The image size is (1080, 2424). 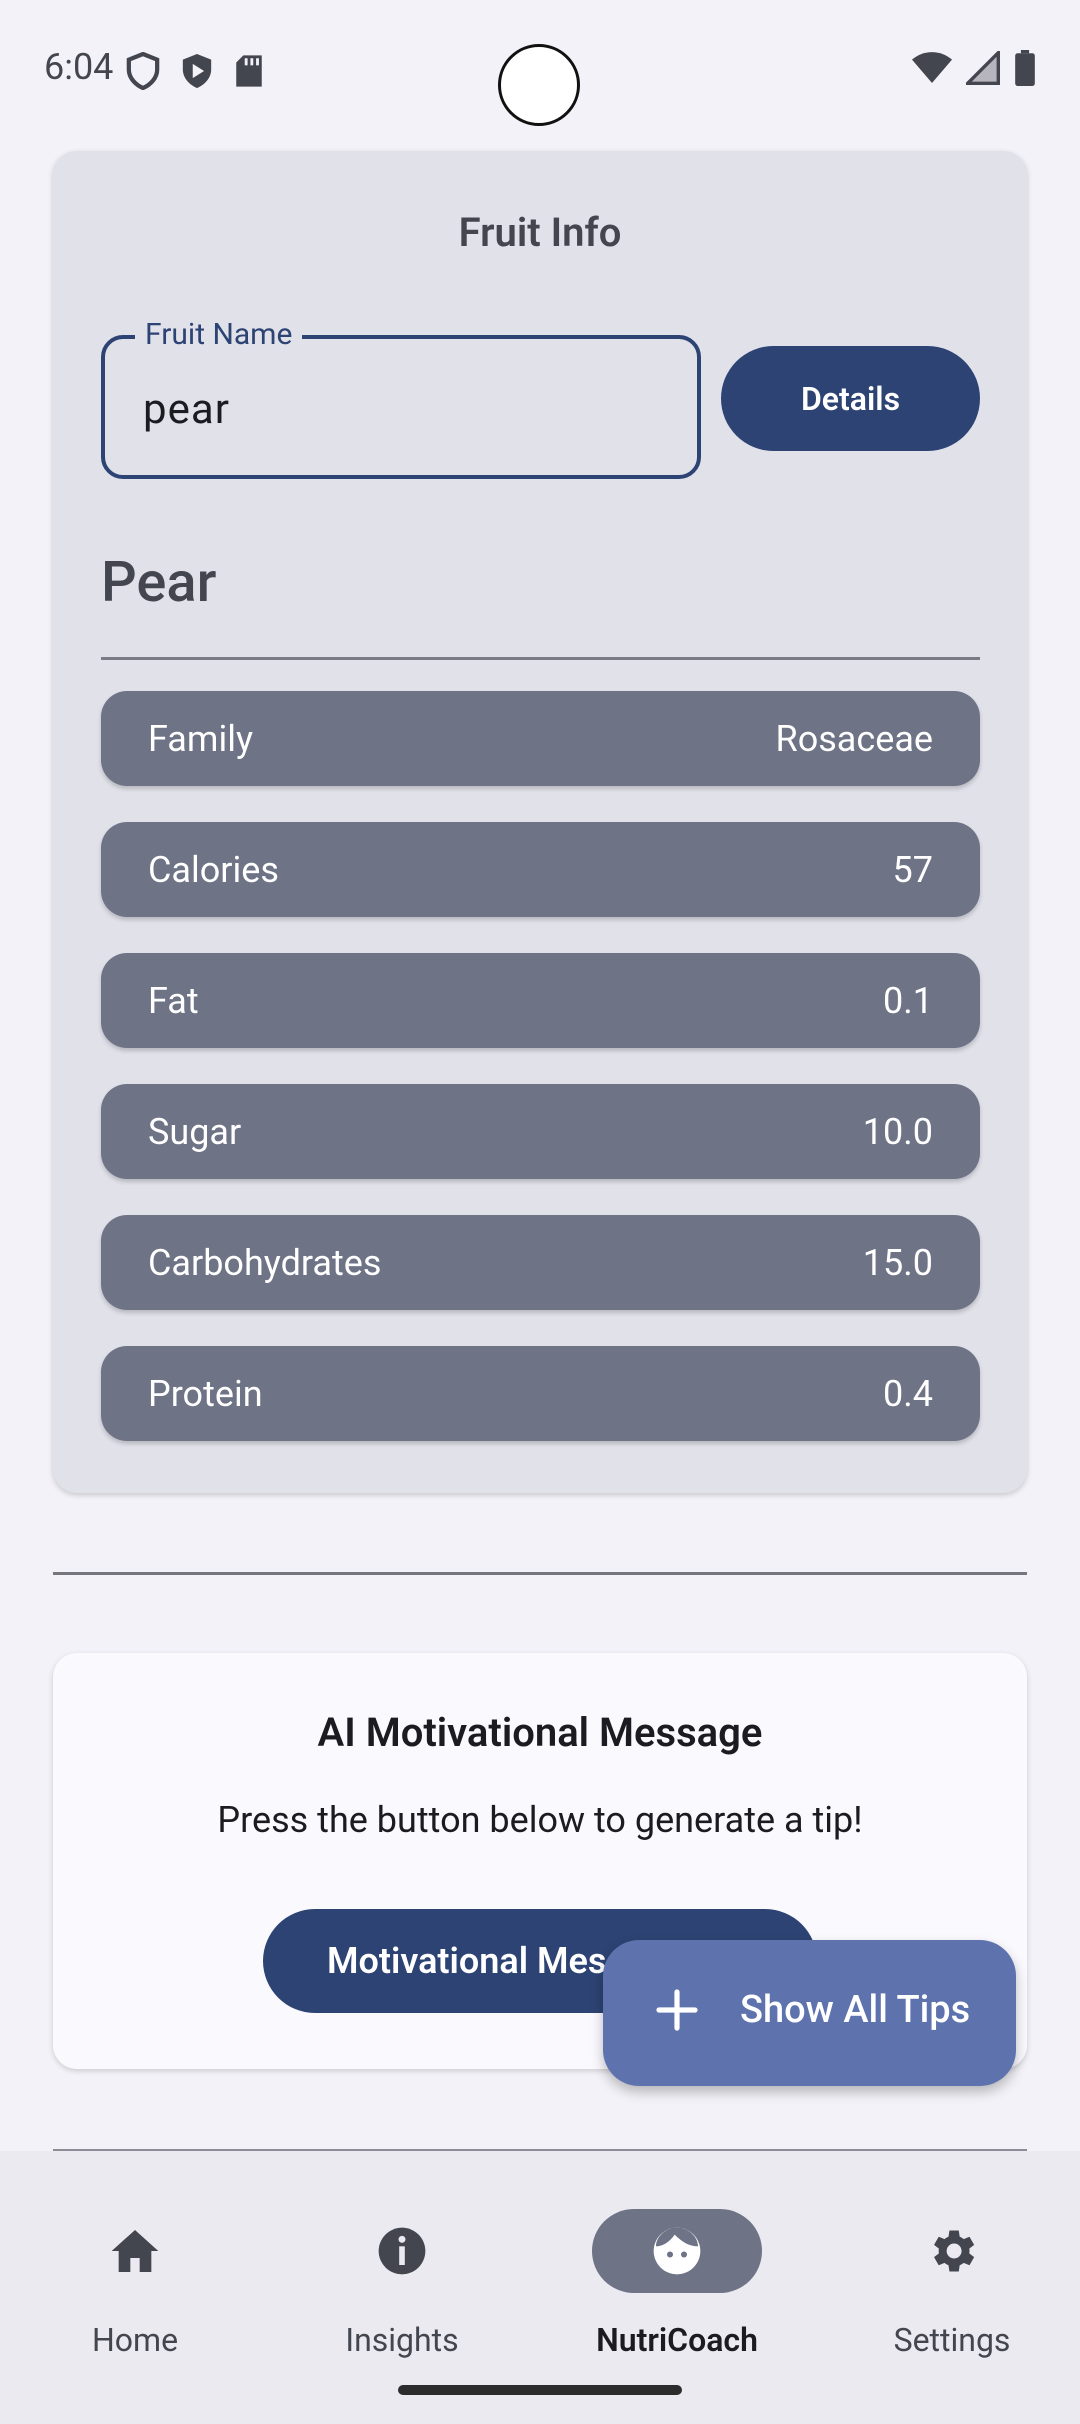 What do you see at coordinates (540, 232) in the screenshot?
I see `fruit-info-title: Fruit Info` at bounding box center [540, 232].